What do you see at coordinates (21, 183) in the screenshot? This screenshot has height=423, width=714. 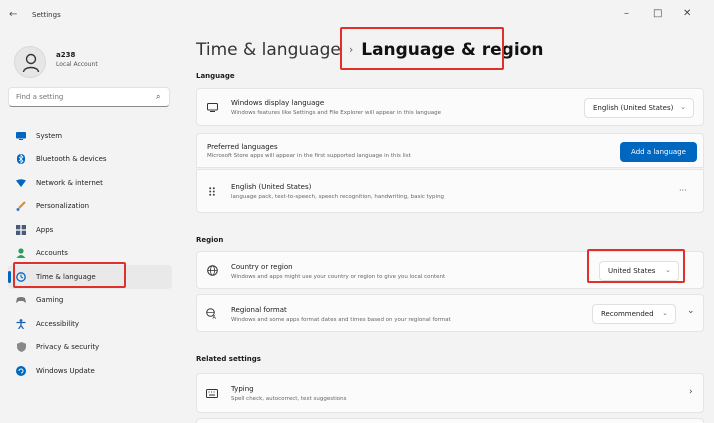 I see `wifi-icon` at bounding box center [21, 183].